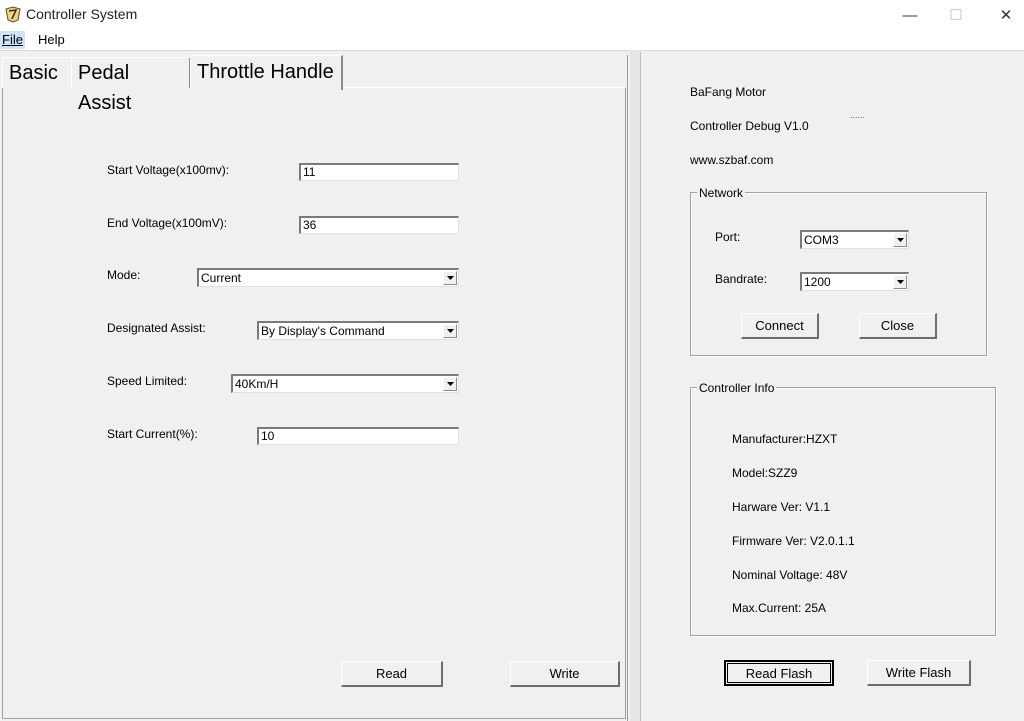 The width and height of the screenshot is (1024, 721). I want to click on write-flash-button: Write Flash, so click(919, 673).